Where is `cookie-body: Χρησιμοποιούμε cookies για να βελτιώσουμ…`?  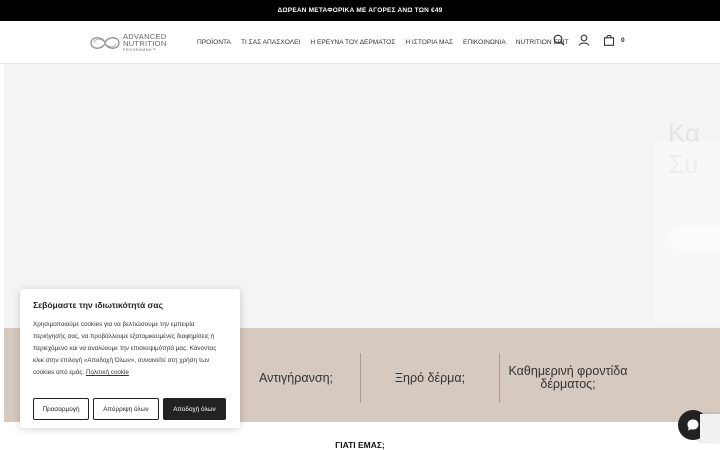 cookie-body: Χρησιμοποιούμε cookies για να βελτιώσουμ… is located at coordinates (130, 349).